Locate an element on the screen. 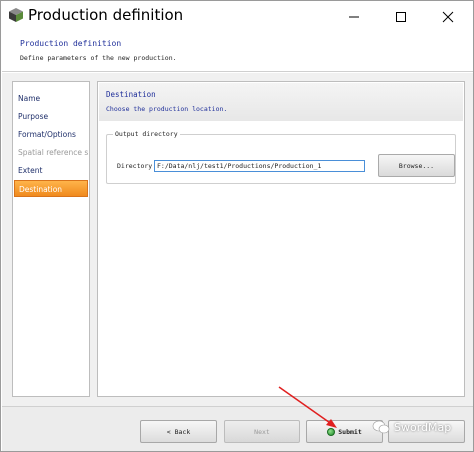  watermark-text: SwordMap is located at coordinates (423, 427).